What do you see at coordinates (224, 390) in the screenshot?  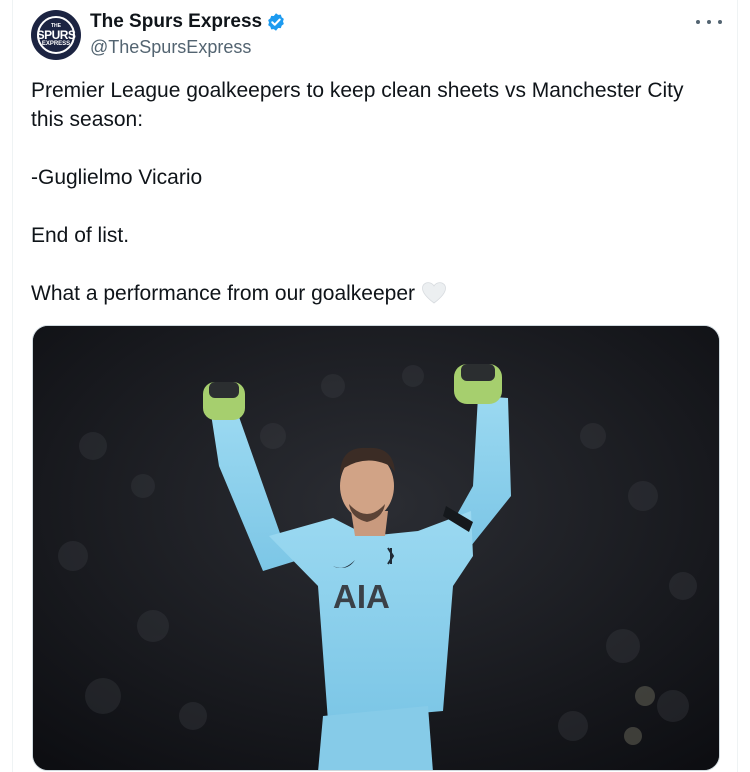 I see `left-glove-grip` at bounding box center [224, 390].